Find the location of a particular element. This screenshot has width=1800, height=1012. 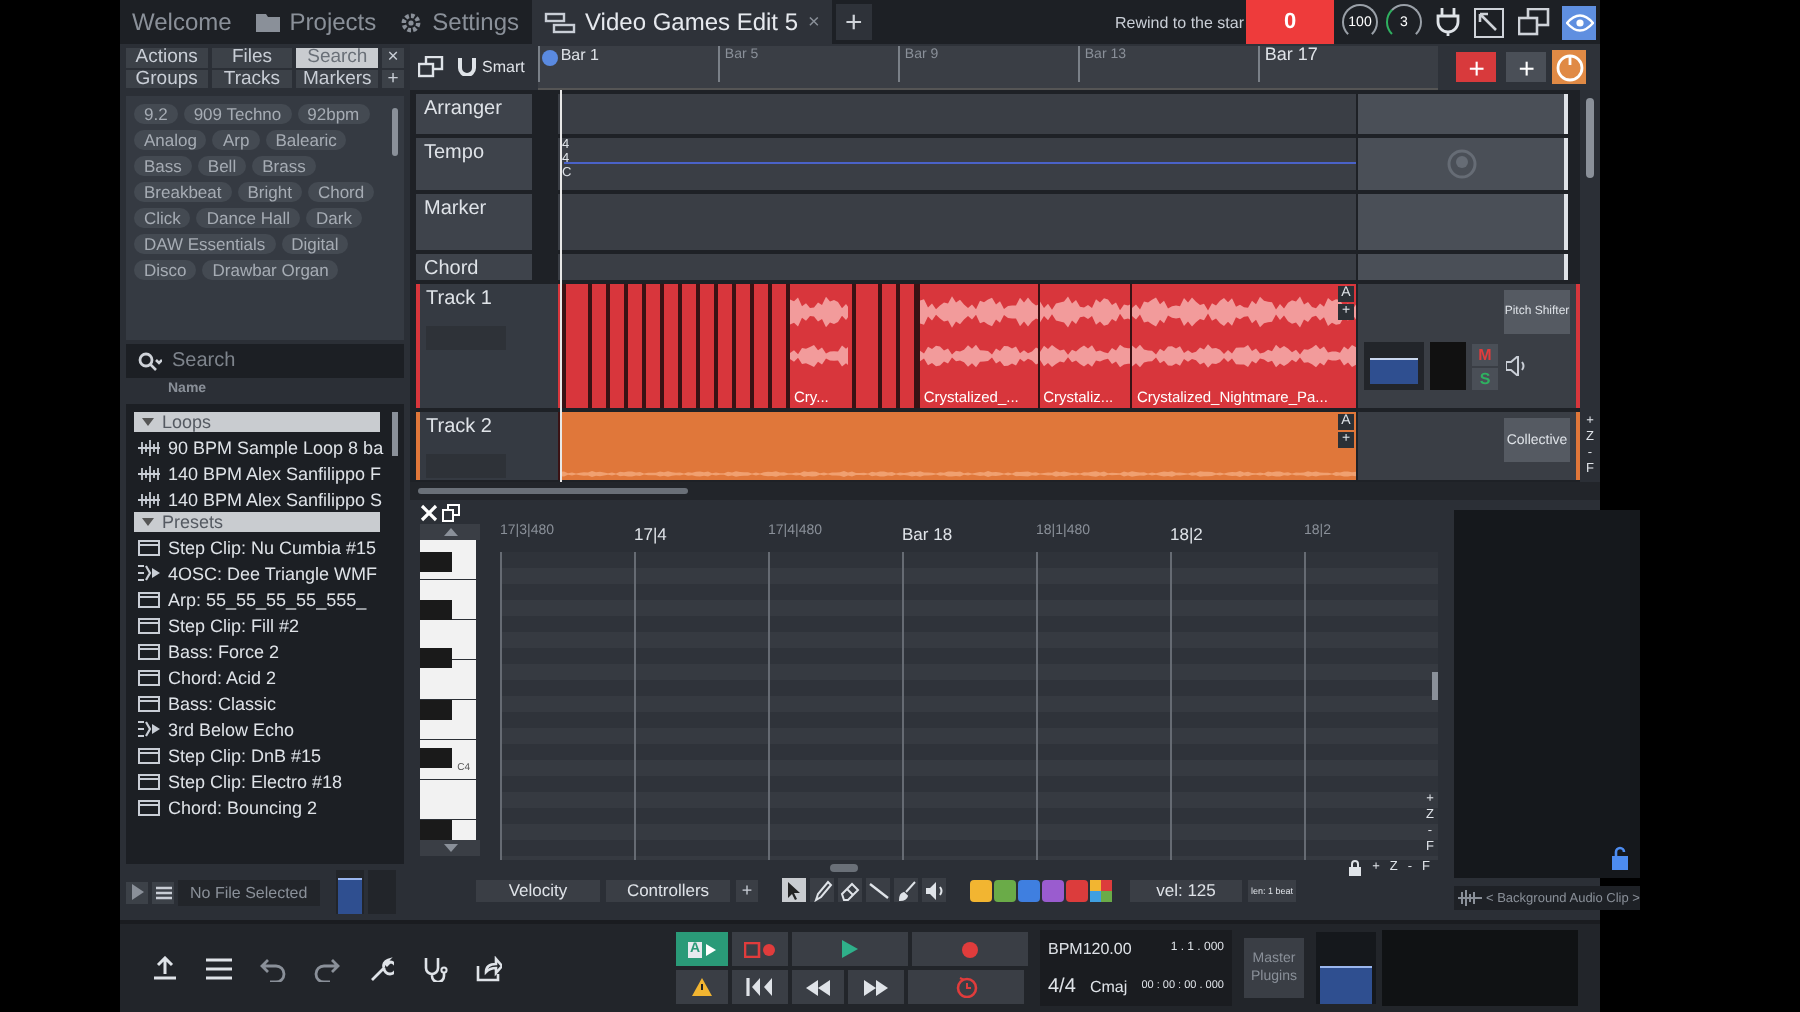

new-tab-button: + is located at coordinates (853, 22).